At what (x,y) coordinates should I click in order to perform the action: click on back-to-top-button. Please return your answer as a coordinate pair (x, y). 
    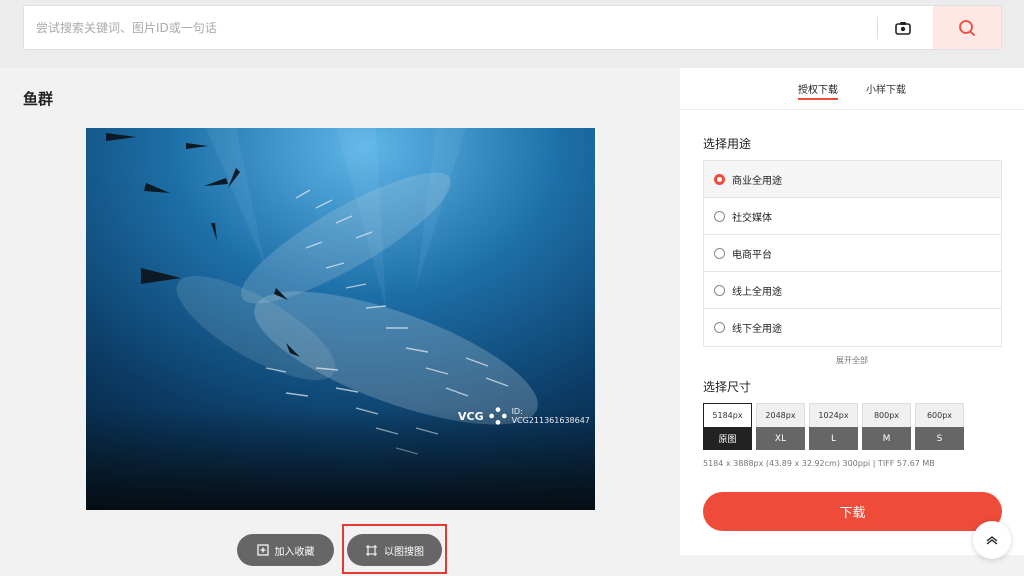
    Looking at the image, I should click on (992, 540).